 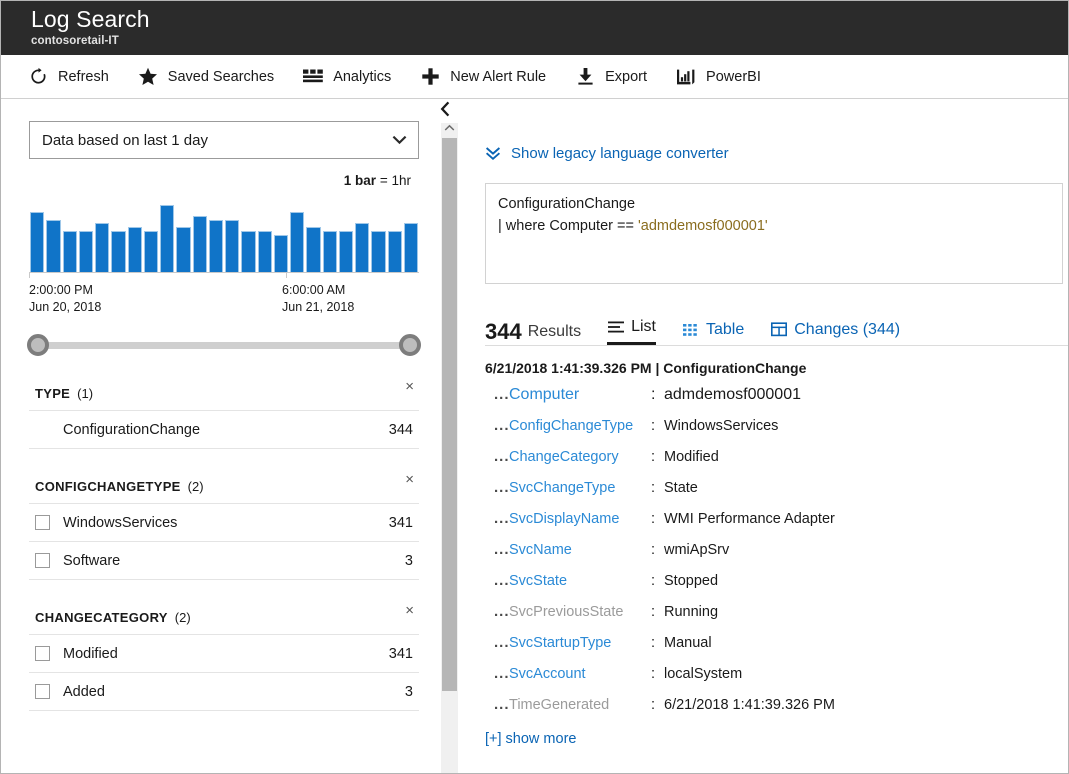 I want to click on analytics-button: Analytics, so click(x=346, y=77).